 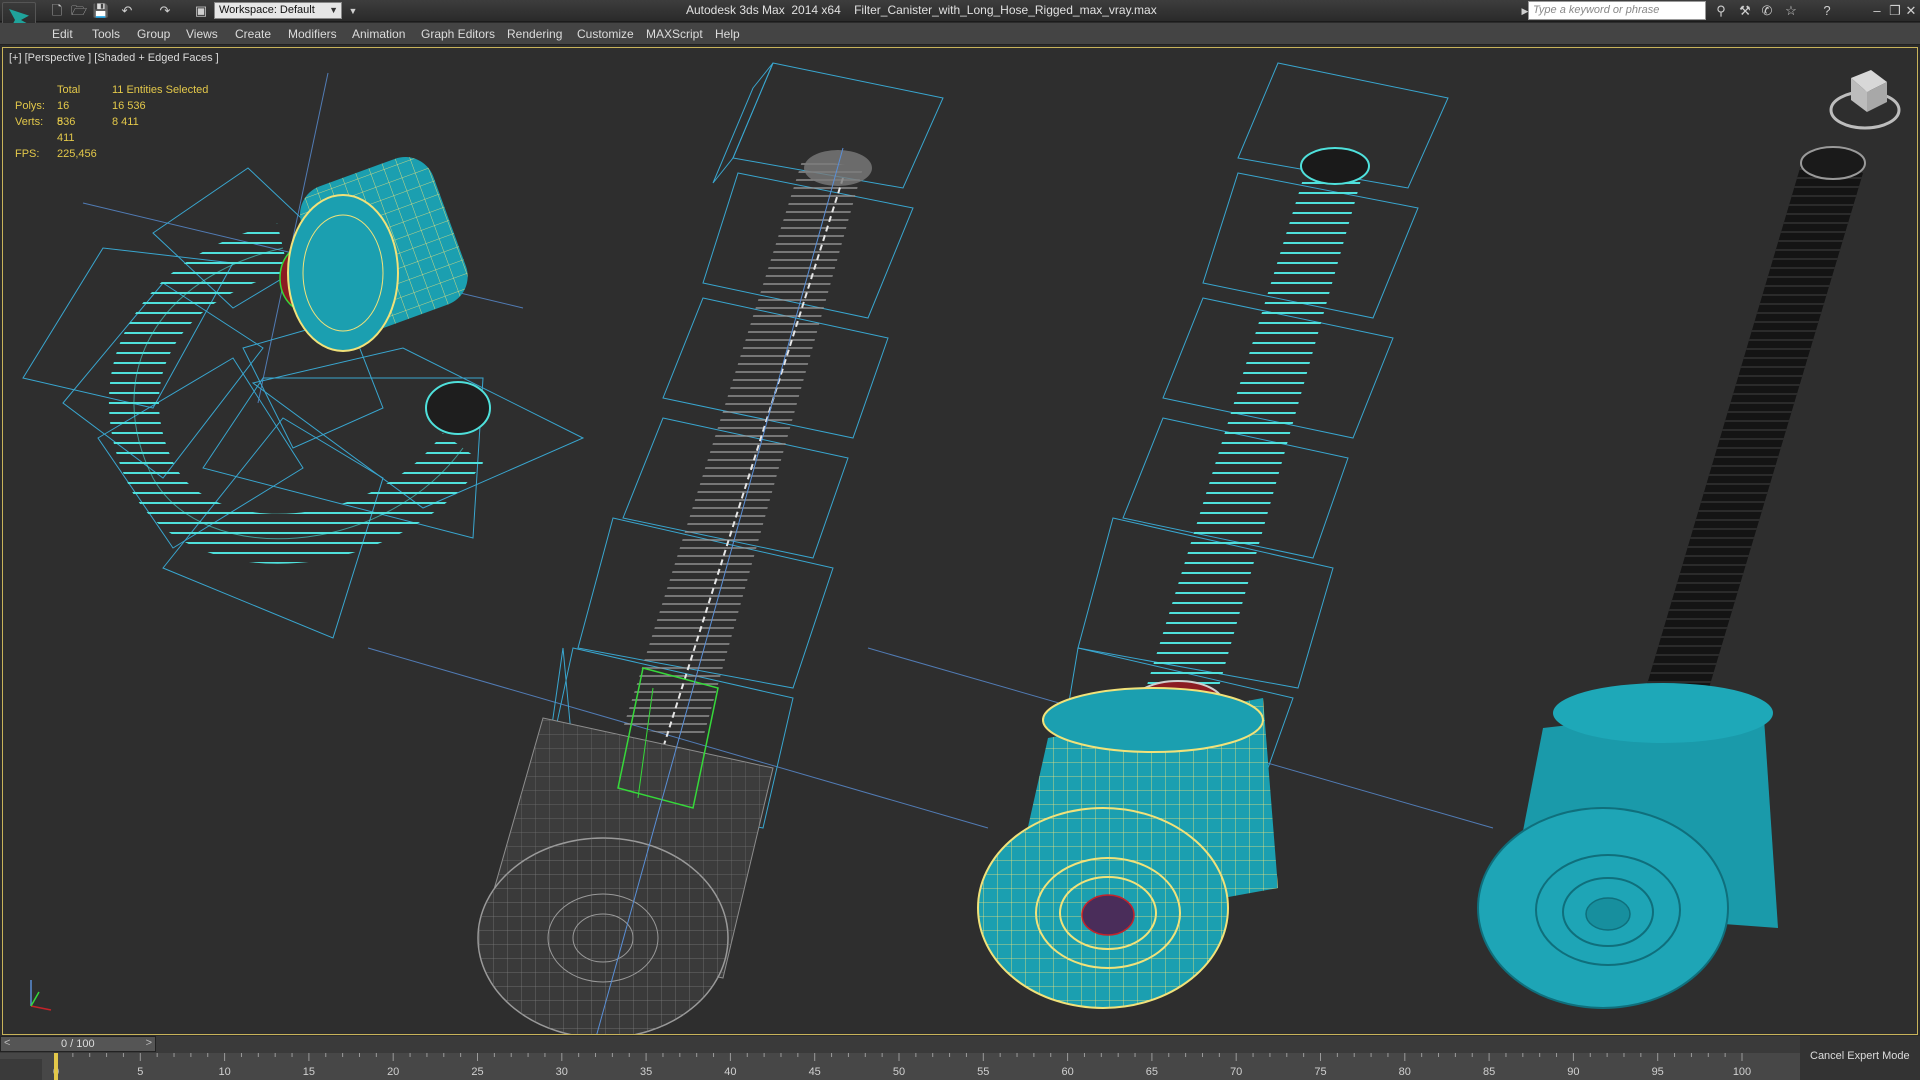 What do you see at coordinates (393, 1072) in the screenshot?
I see `timeline-tick-label: 20` at bounding box center [393, 1072].